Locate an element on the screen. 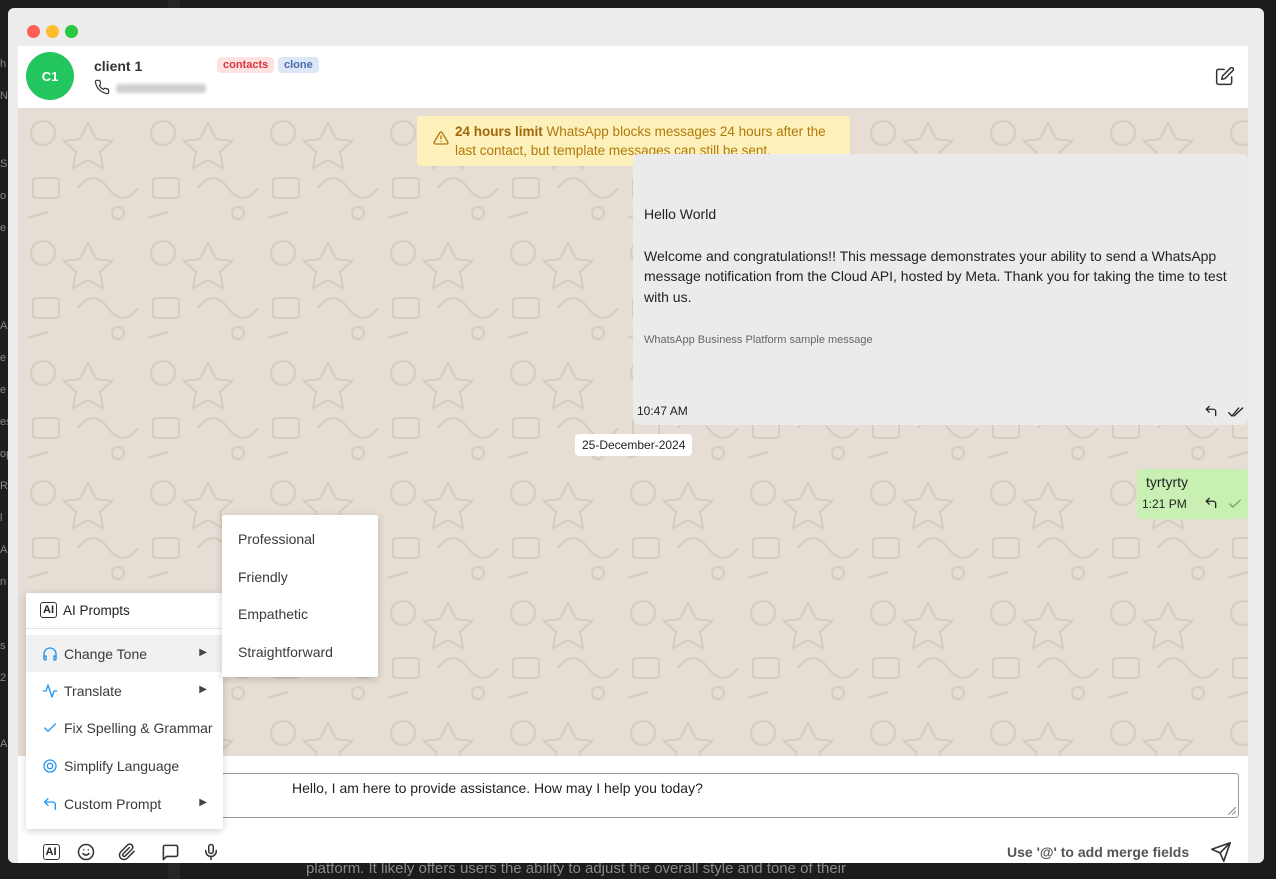 Image resolution: width=1276 pixels, height=879 pixels. emoji-button is located at coordinates (86, 852).